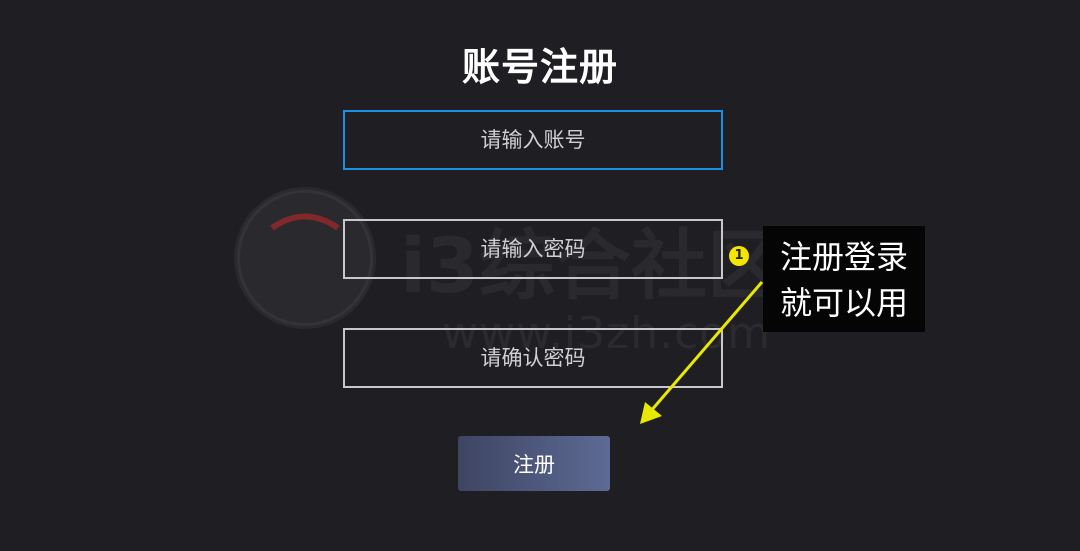 The width and height of the screenshot is (1080, 551). What do you see at coordinates (844, 279) in the screenshot?
I see `annotation-callout: 注册登录 就可以用` at bounding box center [844, 279].